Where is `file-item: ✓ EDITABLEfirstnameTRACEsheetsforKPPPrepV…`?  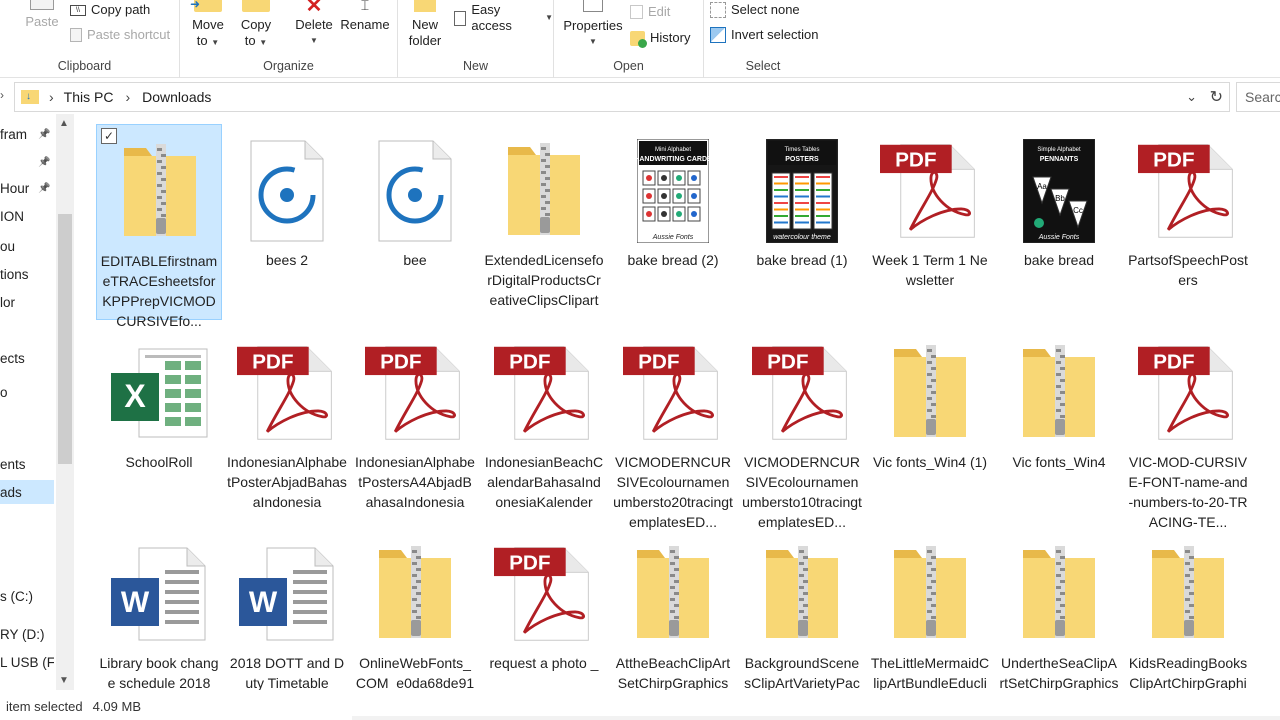
file-item: ✓ EDITABLEfirstnameTRACEsheetsforKPPPrepV… is located at coordinates (159, 226).